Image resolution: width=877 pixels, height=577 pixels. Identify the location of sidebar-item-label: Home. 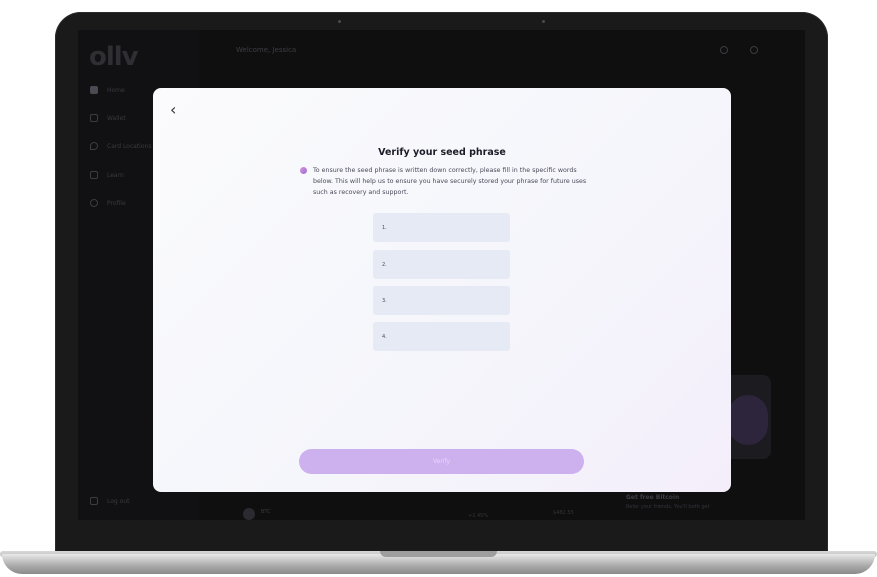
(116, 90).